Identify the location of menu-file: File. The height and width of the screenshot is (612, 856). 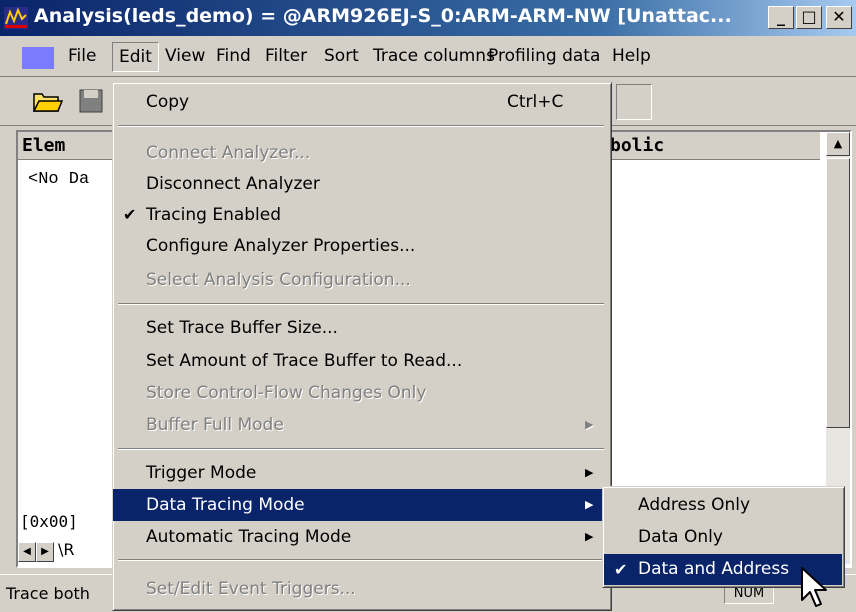
(82, 56).